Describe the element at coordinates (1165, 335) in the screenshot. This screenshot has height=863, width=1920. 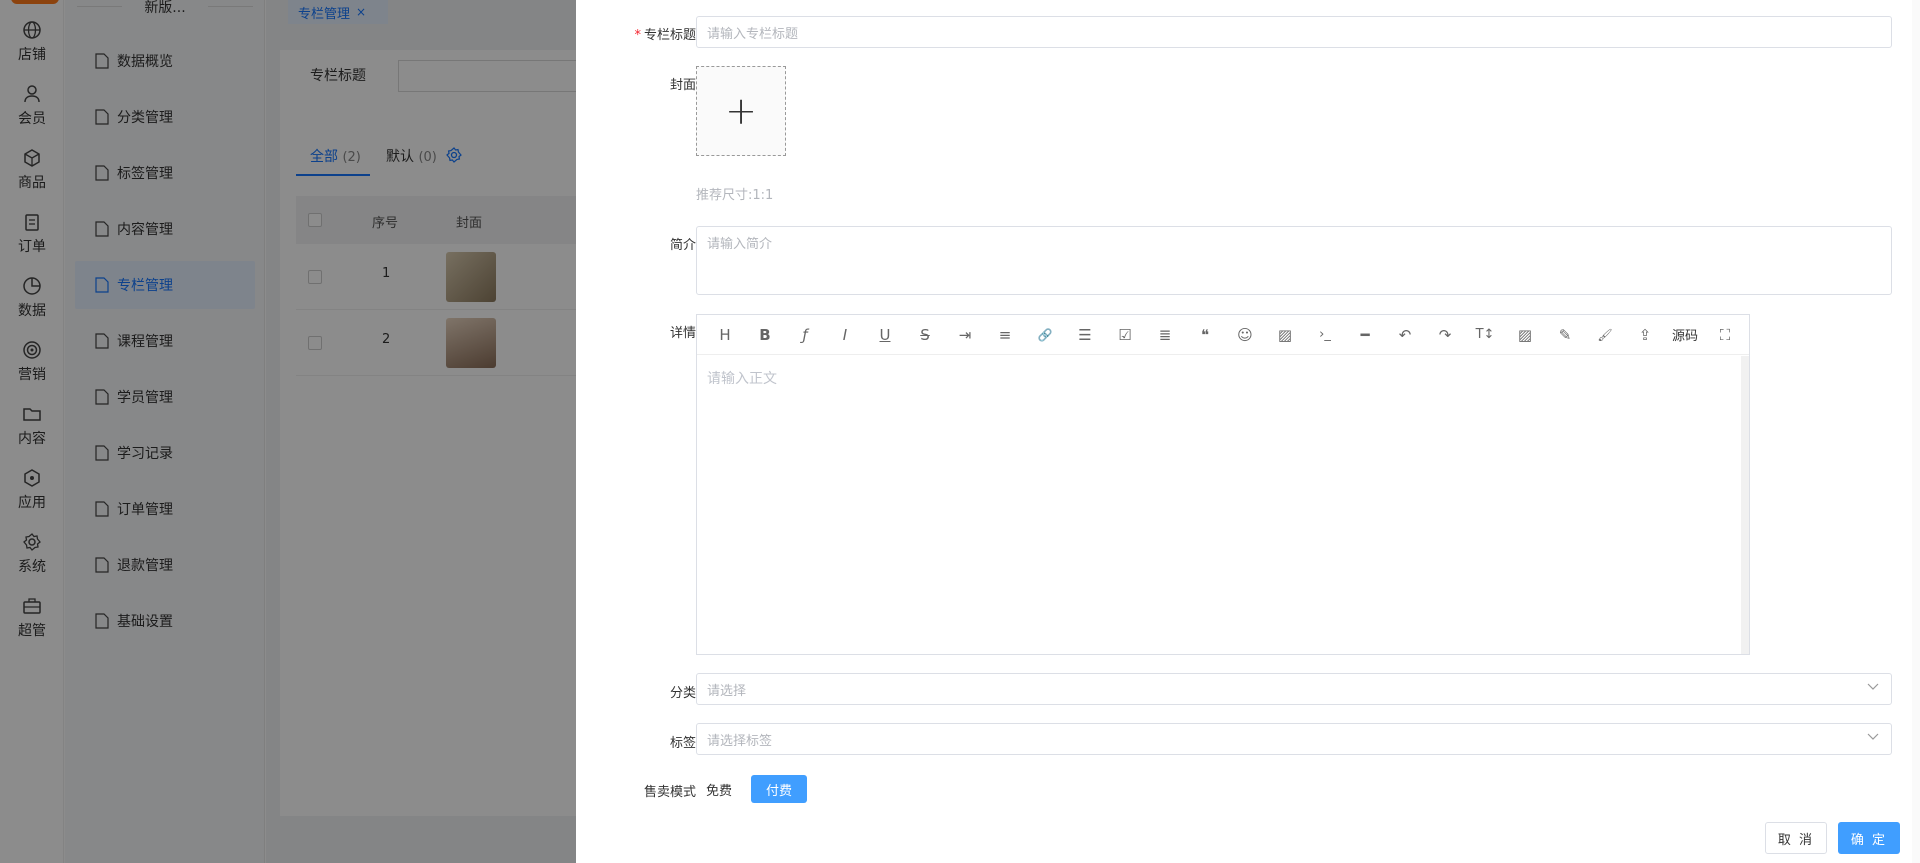
I see `paragraph-icon: ≣` at that location.